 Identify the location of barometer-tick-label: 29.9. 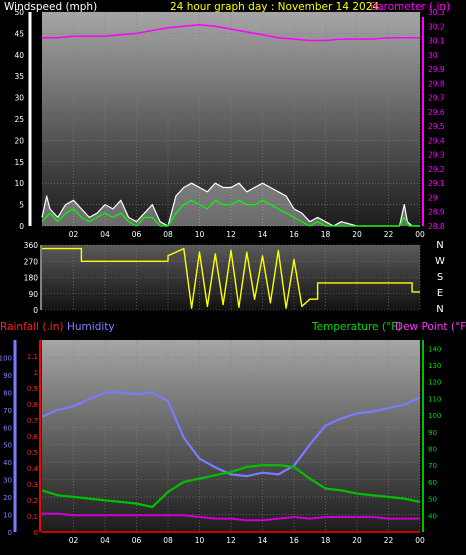
(436, 69).